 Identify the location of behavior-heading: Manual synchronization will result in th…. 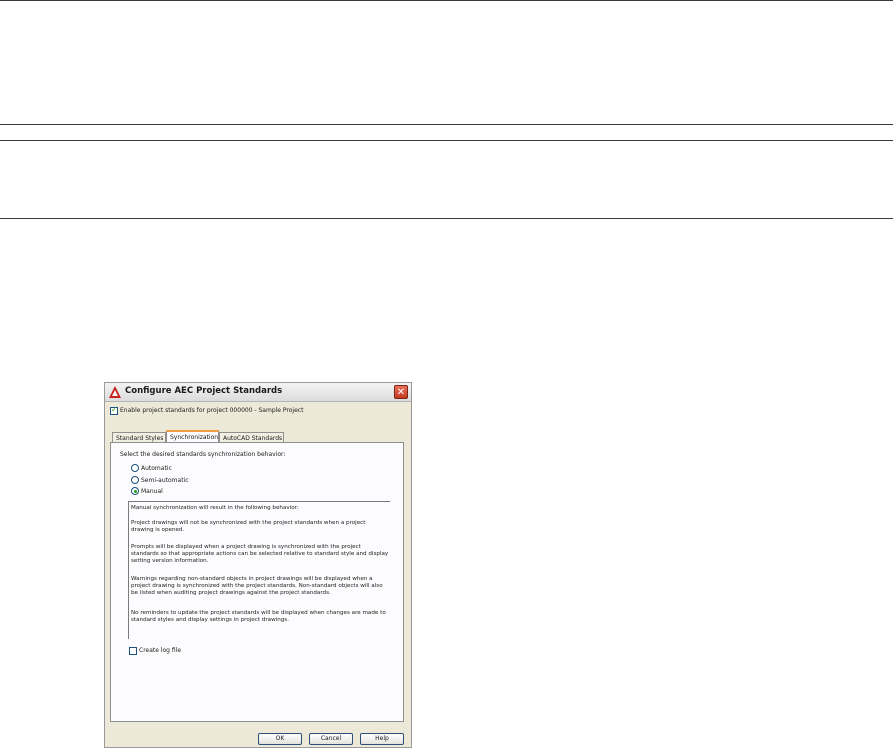
(215, 508).